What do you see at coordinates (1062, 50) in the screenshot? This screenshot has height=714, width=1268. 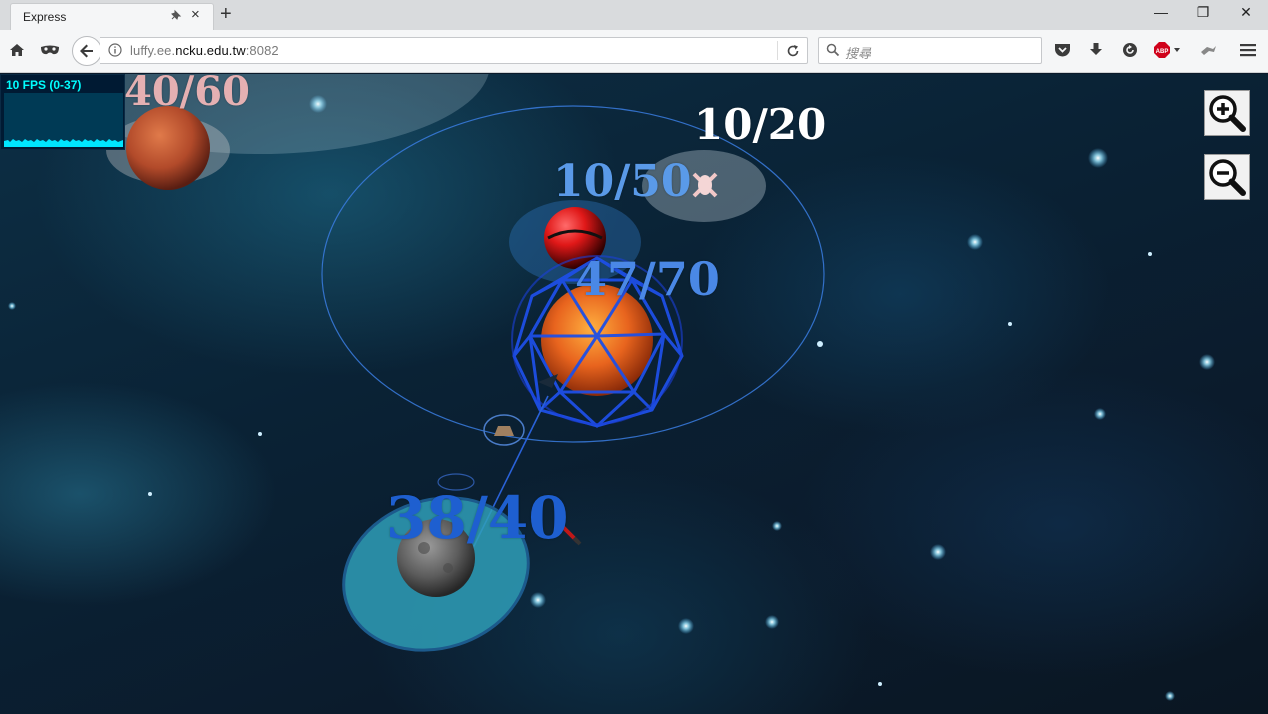 I see `pocket-icon` at bounding box center [1062, 50].